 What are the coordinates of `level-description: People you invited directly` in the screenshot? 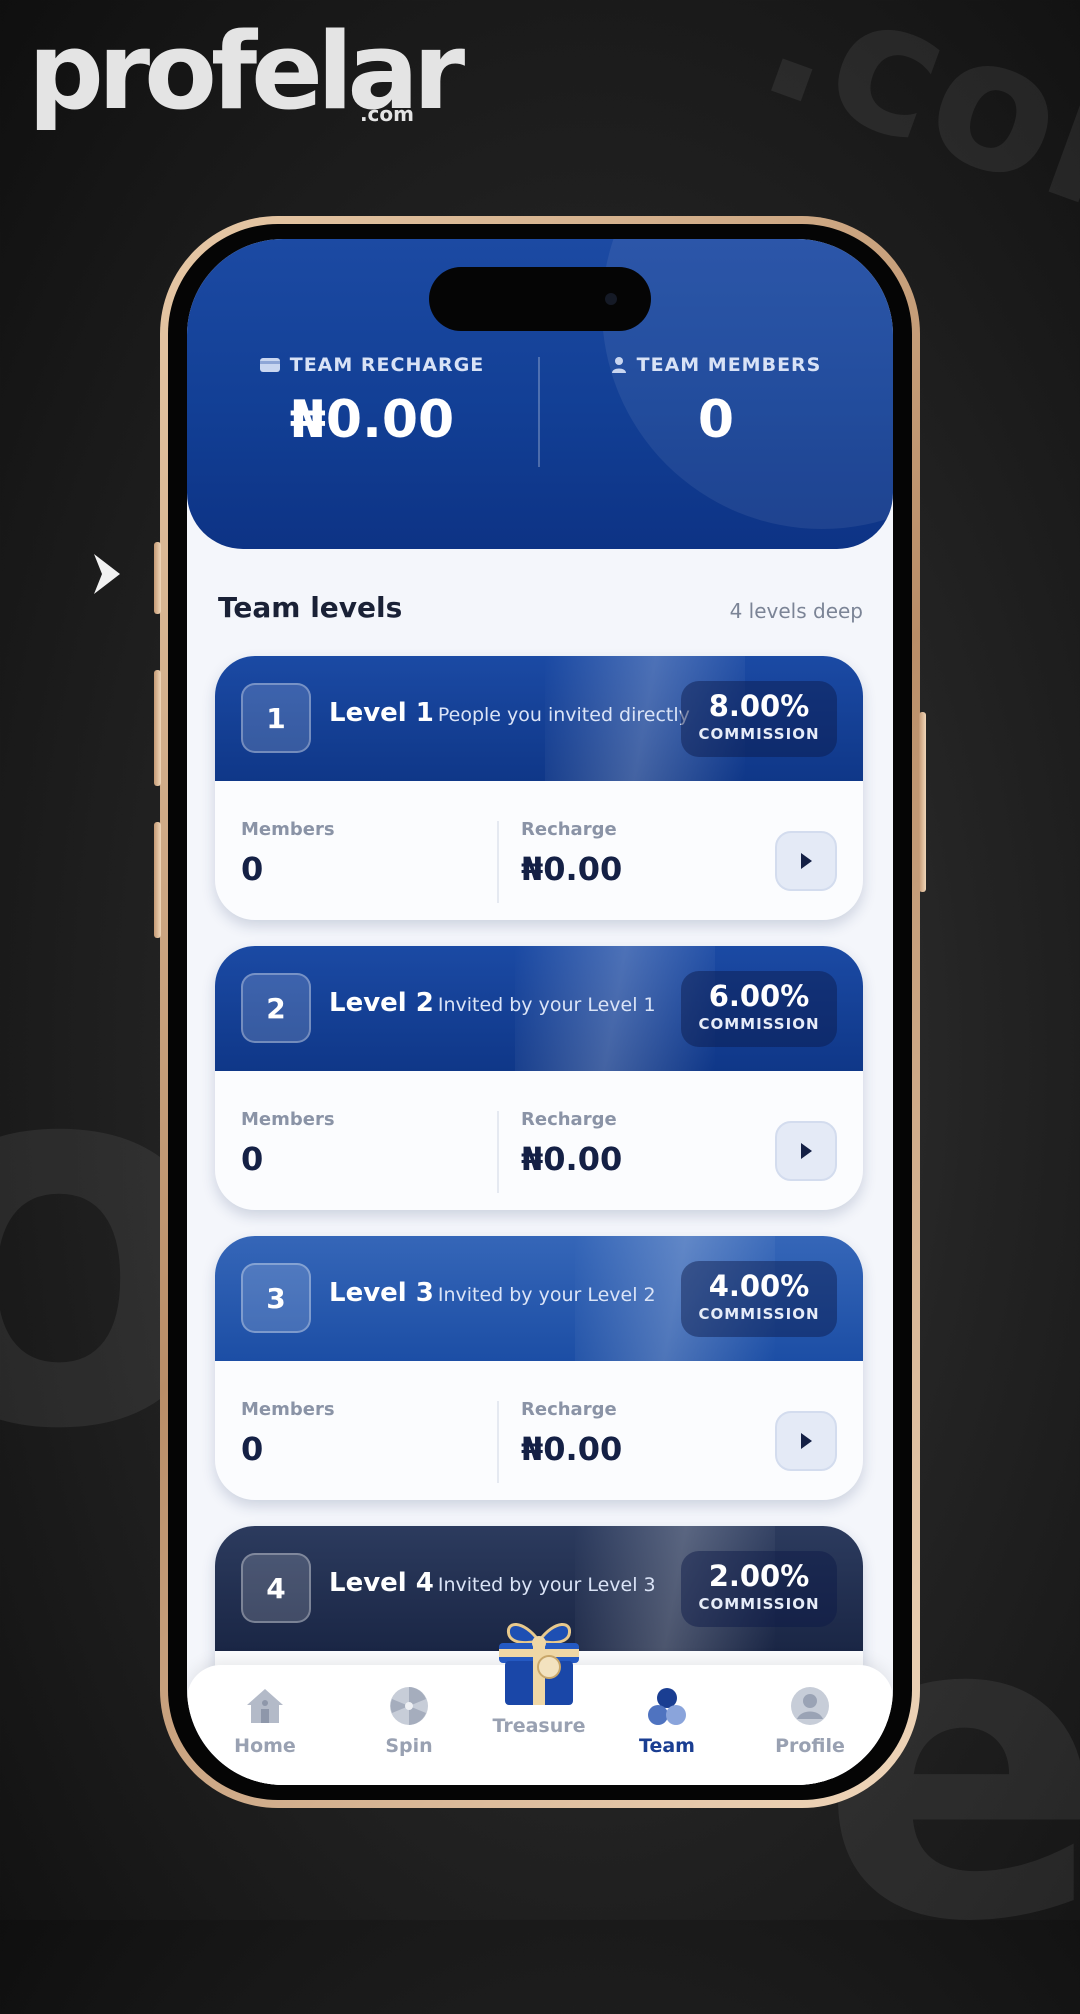 It's located at (563, 715).